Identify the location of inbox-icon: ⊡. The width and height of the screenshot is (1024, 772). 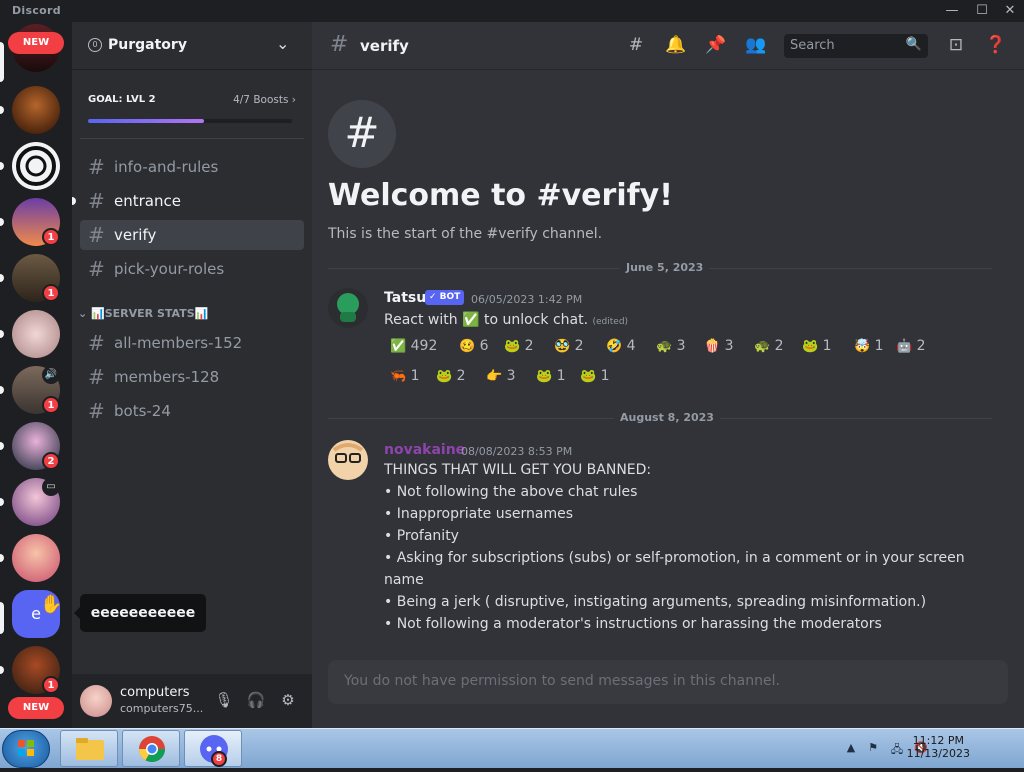
(956, 46).